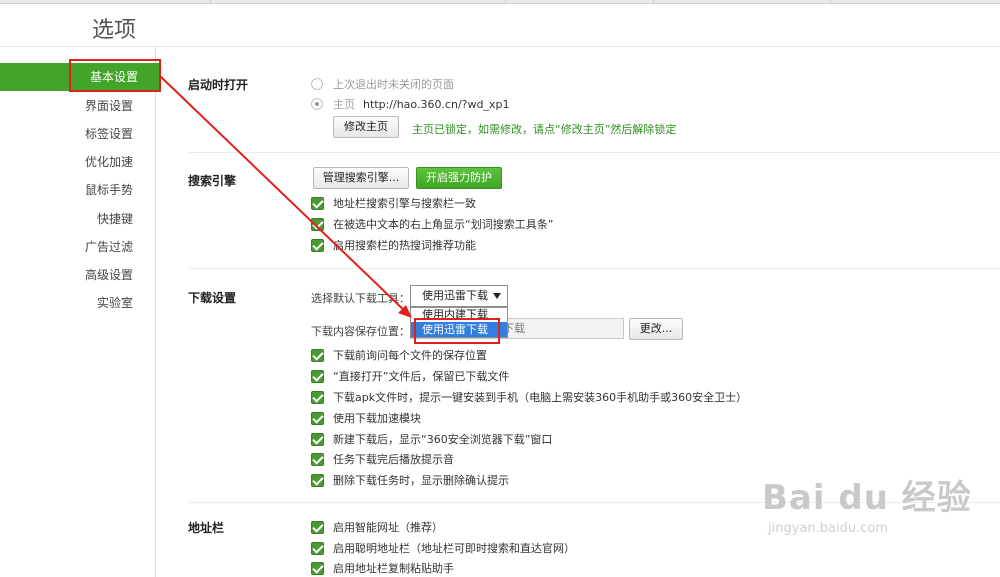  Describe the element at coordinates (404, 203) in the screenshot. I see `check-label: 地址栏搜索引擎与搜索栏一致` at that location.